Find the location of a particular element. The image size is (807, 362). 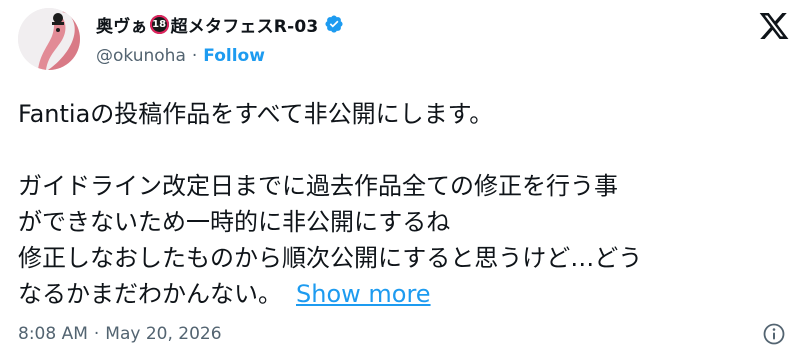

tweet-line-1: Fantiaの投稿作品をすべて非公開にします。 is located at coordinates (256, 114).